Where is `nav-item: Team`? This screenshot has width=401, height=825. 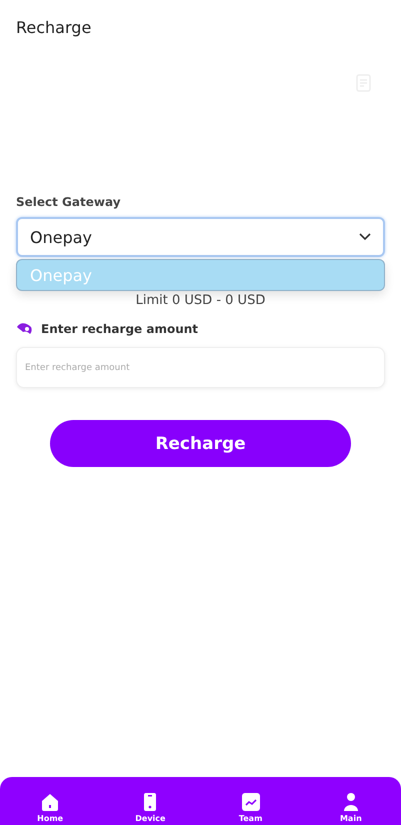
nav-item: Team is located at coordinates (250, 808).